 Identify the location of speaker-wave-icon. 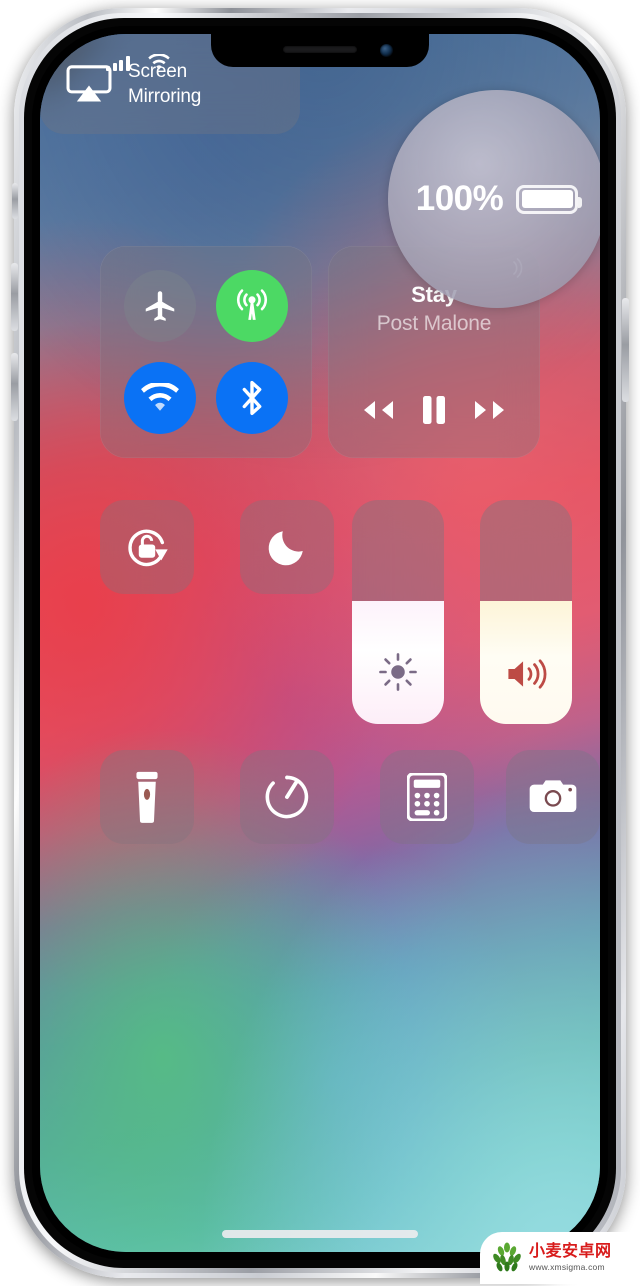
(527, 674).